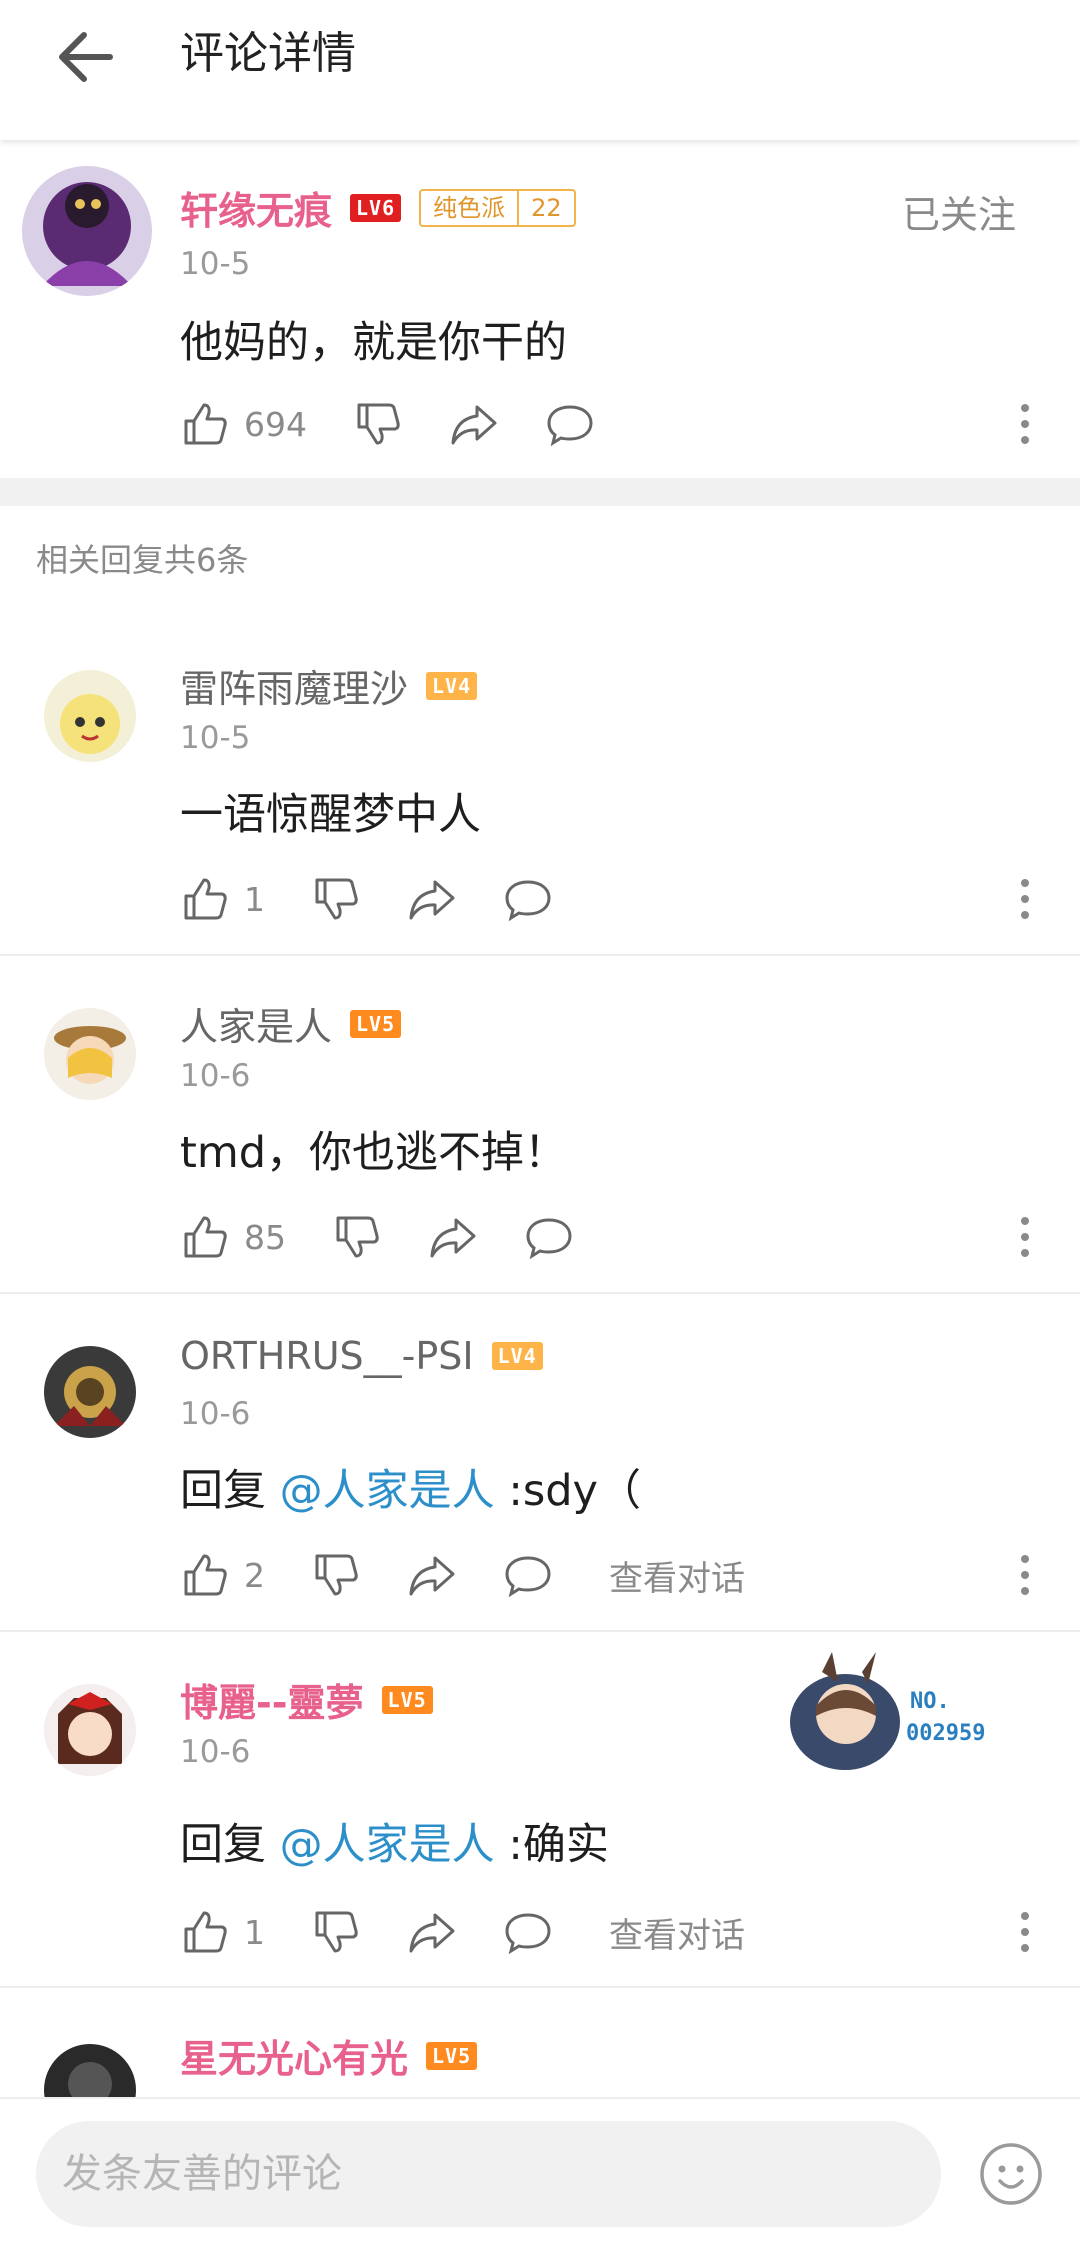 This screenshot has height=2247, width=1080. Describe the element at coordinates (551, 1845) in the screenshot. I see `reply-text: :确实` at that location.